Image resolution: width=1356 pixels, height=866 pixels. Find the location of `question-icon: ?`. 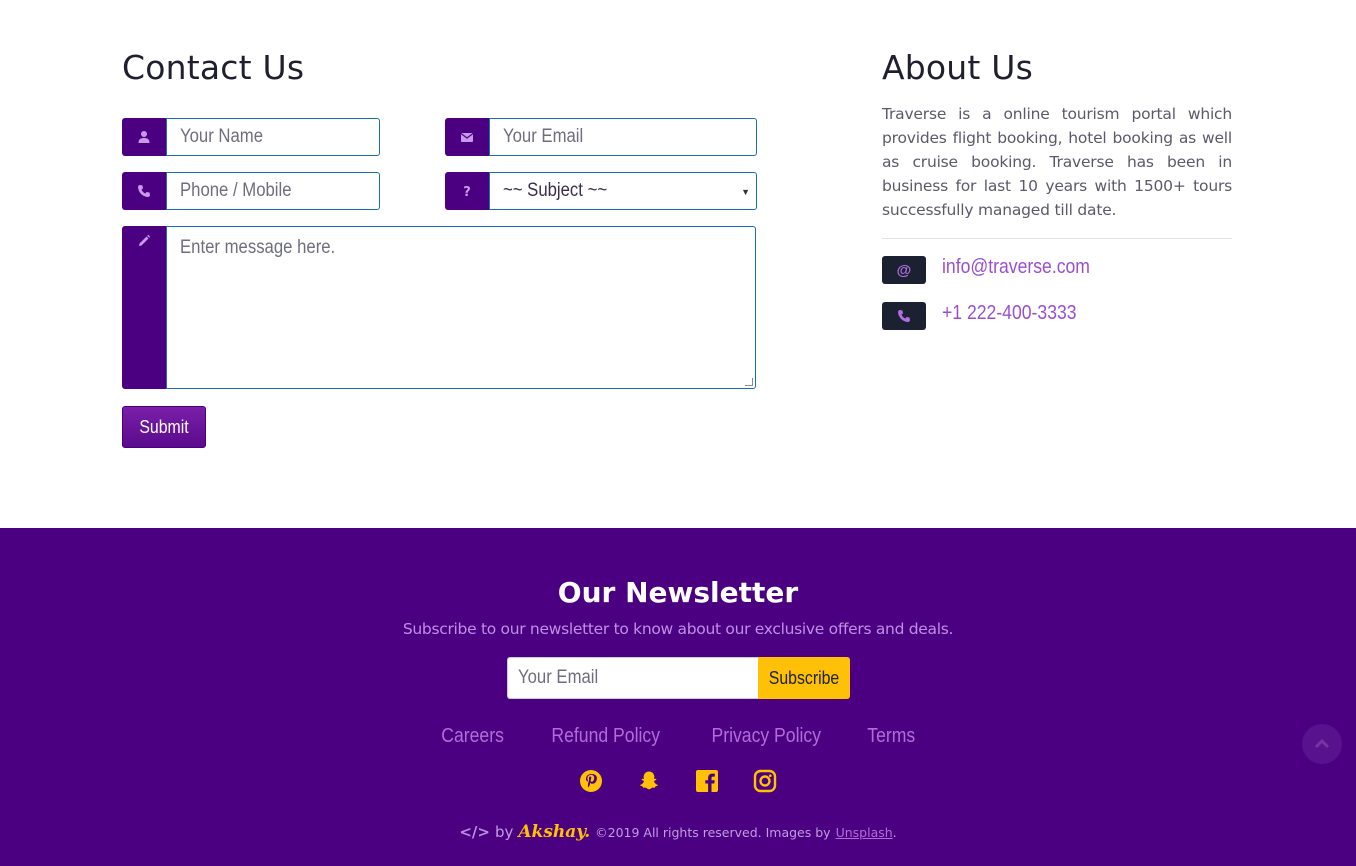

question-icon: ? is located at coordinates (467, 191).